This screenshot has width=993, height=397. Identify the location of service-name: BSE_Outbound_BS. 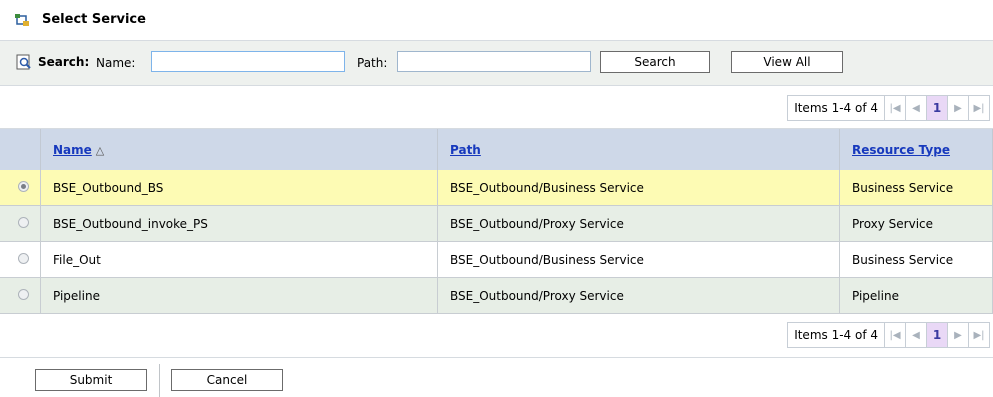
(239, 188).